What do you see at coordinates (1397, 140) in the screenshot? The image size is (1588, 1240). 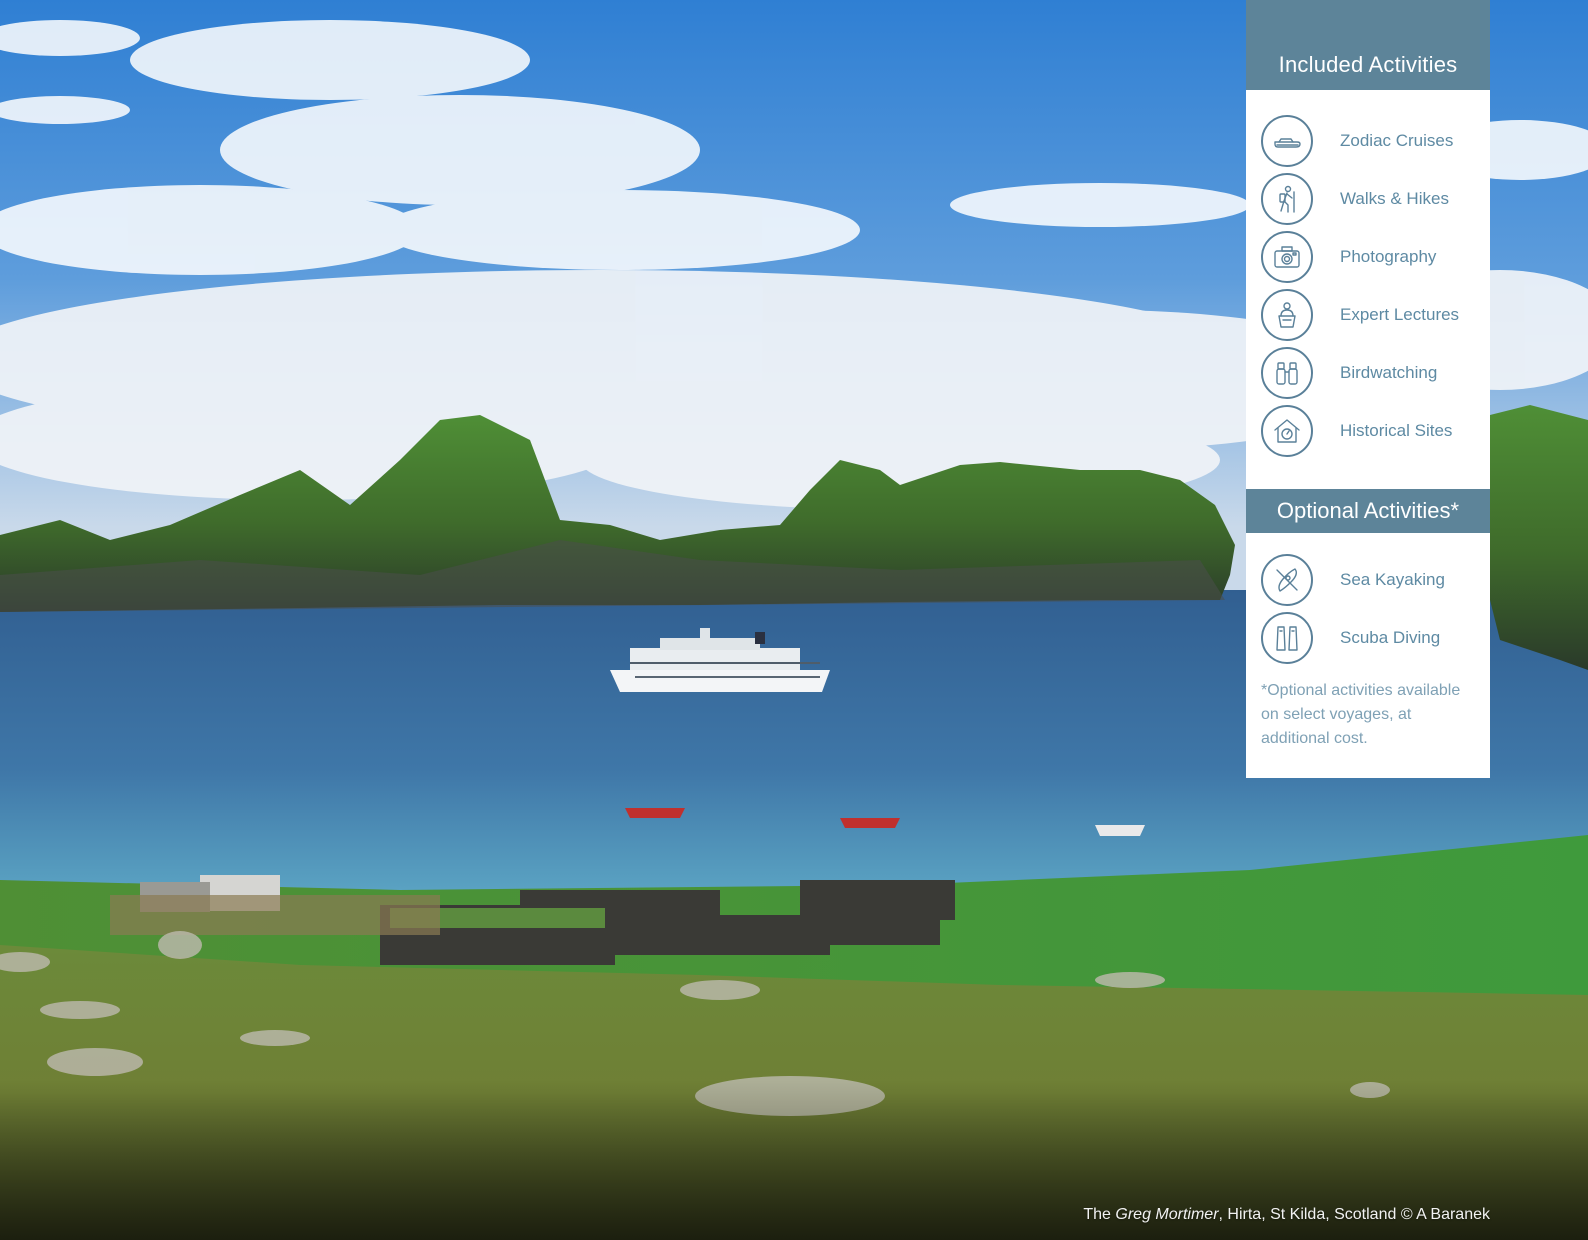 I see `activity-label: Zodiac Cruises` at bounding box center [1397, 140].